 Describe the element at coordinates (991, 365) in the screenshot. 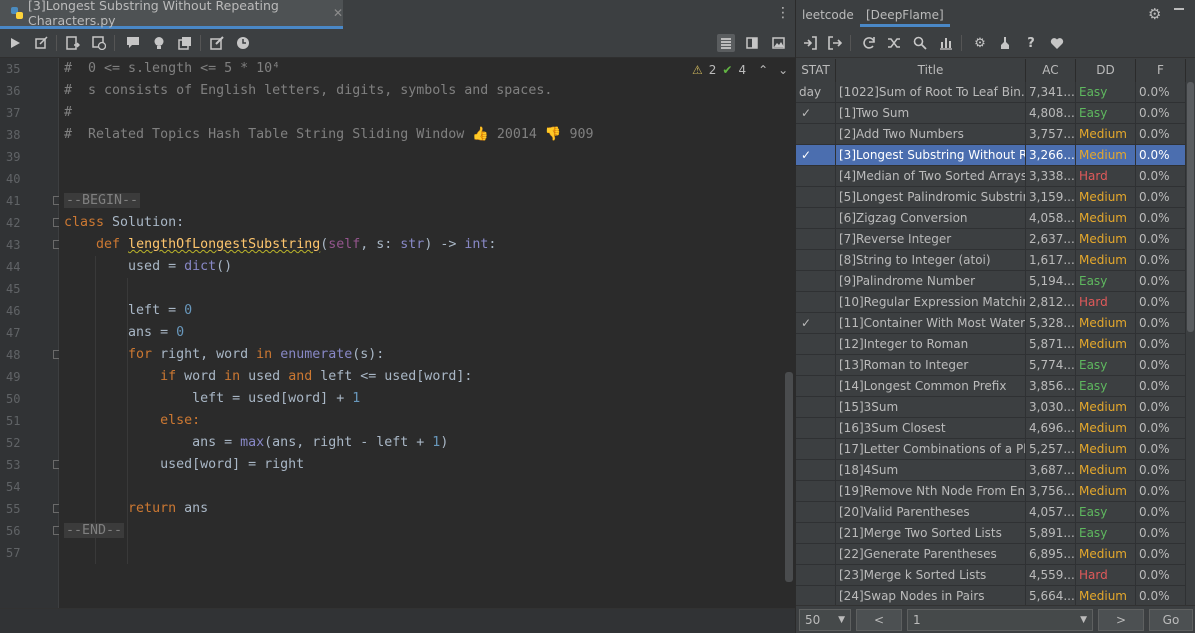

I see `table-row: [13]Roman to Integer 5,774.... Easy 0.0%` at that location.